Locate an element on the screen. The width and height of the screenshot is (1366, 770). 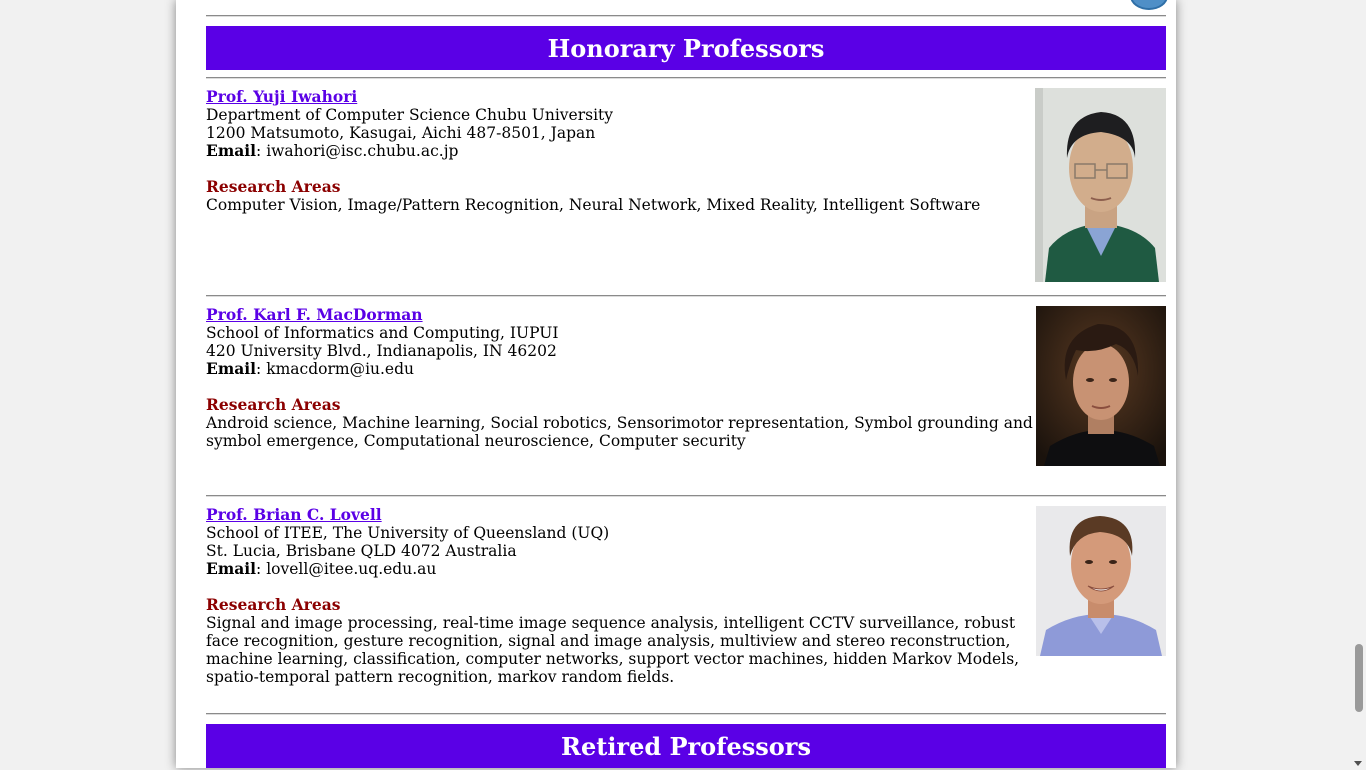
professor-name-link: Prof. Karl F. MacDorman is located at coordinates (314, 314).